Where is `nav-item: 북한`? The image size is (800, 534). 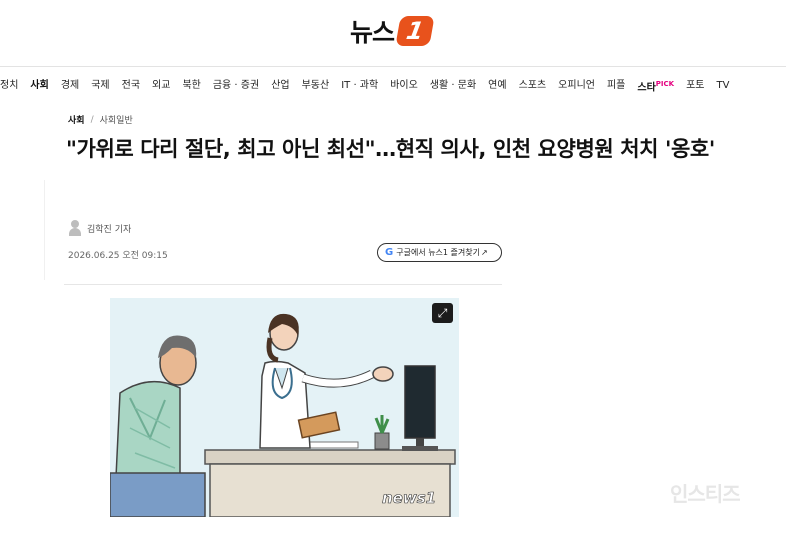 nav-item: 북한 is located at coordinates (191, 86).